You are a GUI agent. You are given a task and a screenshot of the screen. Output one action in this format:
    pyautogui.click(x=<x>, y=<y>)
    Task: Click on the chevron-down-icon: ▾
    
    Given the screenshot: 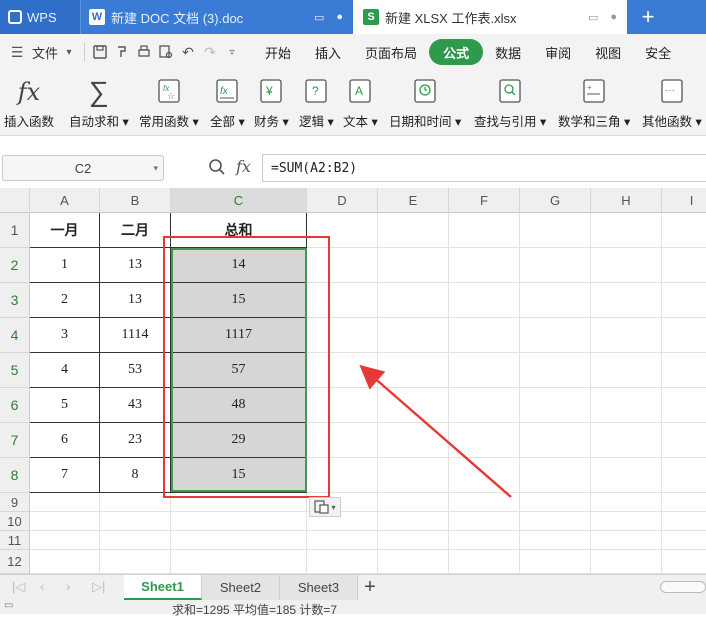 What is the action you would take?
    pyautogui.click(x=155, y=168)
    